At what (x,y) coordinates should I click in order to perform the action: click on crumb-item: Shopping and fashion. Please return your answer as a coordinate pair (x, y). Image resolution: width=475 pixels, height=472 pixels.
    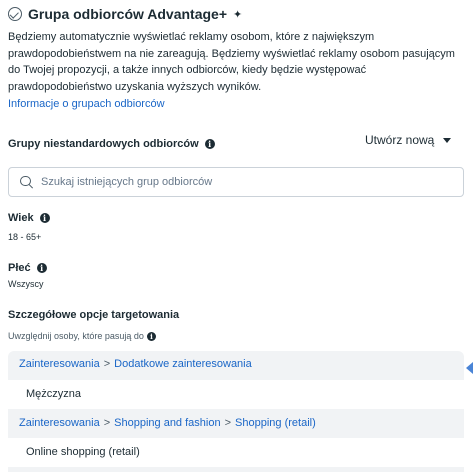
    Looking at the image, I should click on (167, 423).